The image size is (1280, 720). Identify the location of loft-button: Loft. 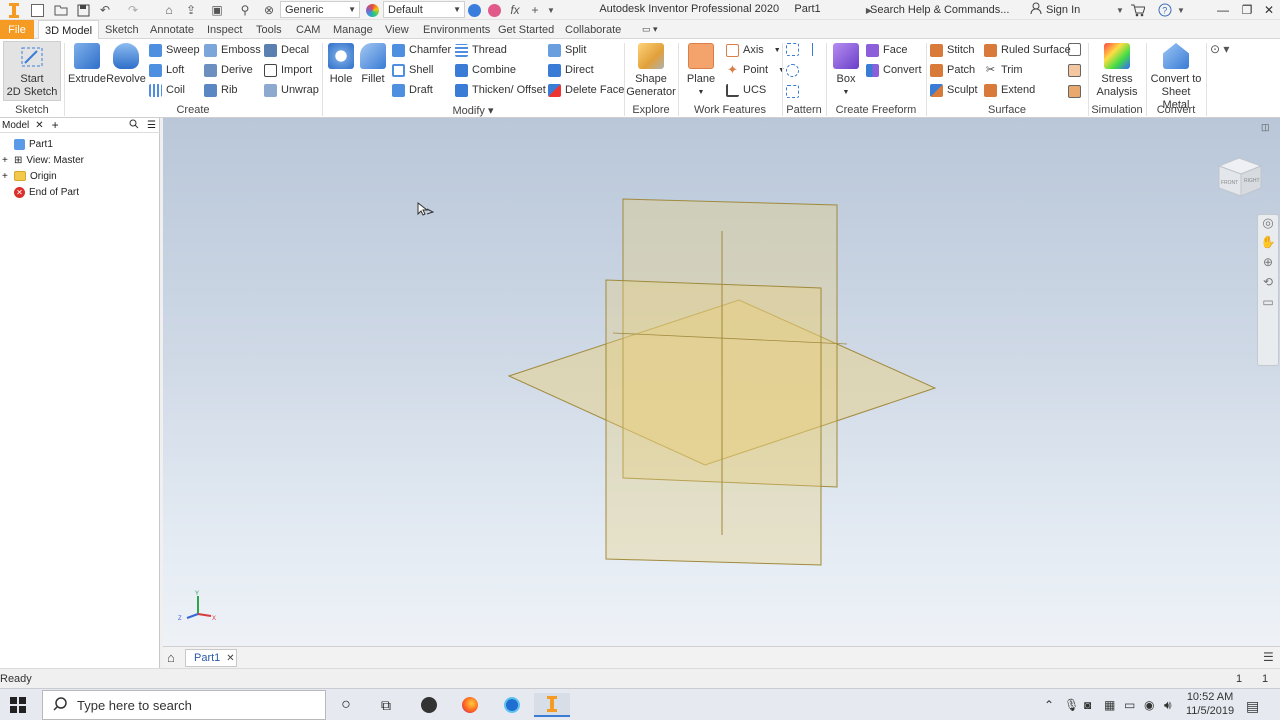
(174, 70).